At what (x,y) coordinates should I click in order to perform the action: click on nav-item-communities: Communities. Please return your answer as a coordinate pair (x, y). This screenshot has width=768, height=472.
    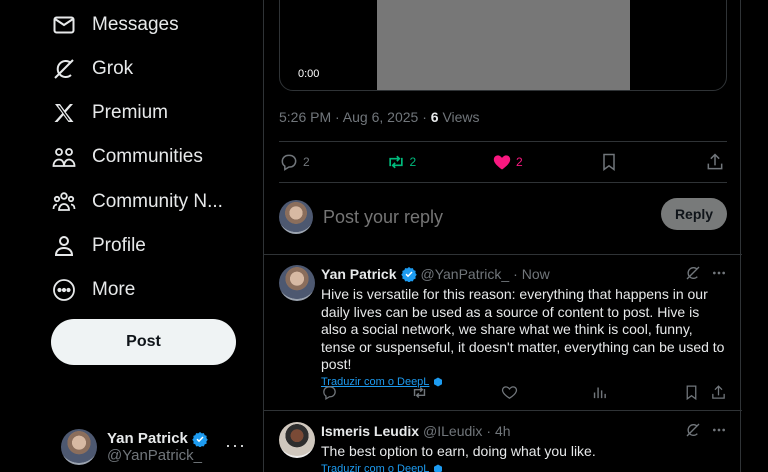
    Looking at the image, I should click on (127, 157).